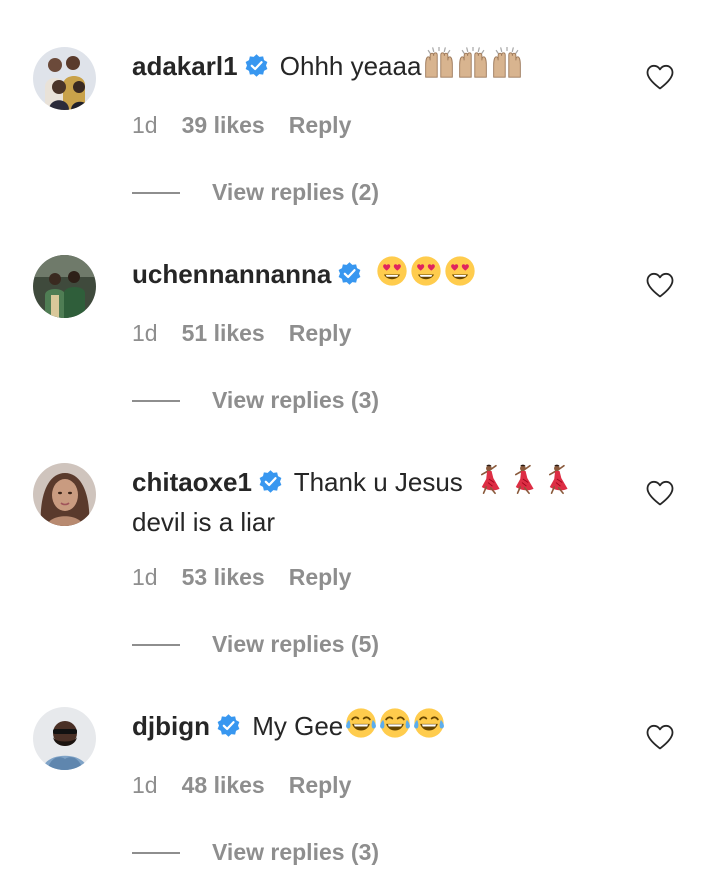  What do you see at coordinates (350, 66) in the screenshot?
I see `comment-text: Ohhh yeaaa` at bounding box center [350, 66].